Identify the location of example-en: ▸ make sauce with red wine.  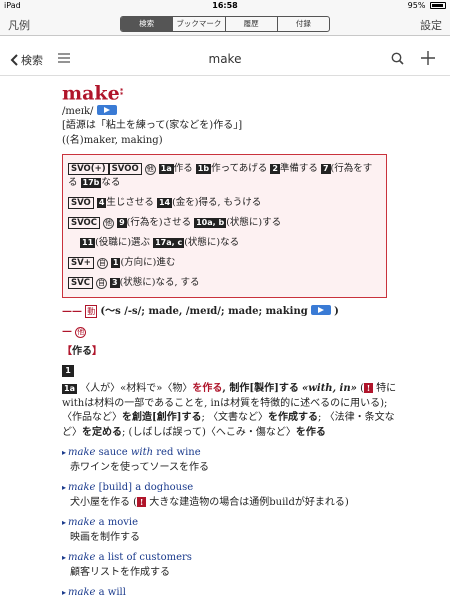
(229, 453).